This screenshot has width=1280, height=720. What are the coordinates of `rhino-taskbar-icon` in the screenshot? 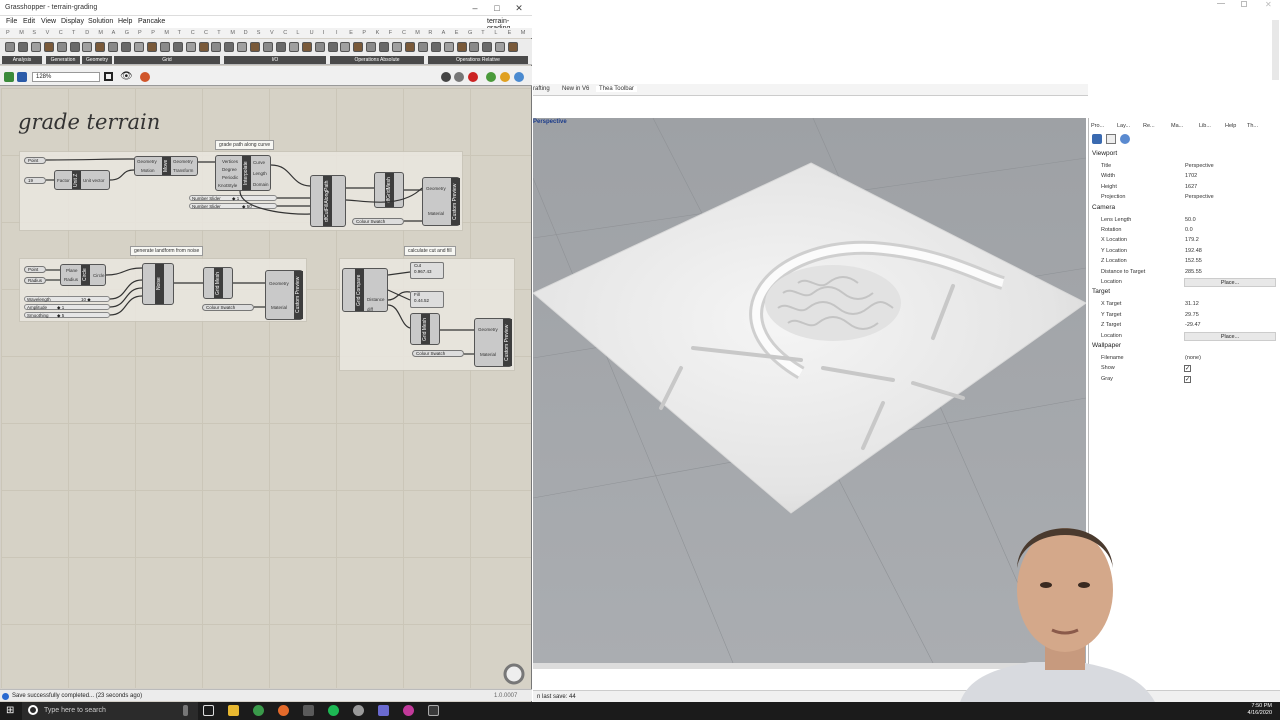 It's located at (433, 710).